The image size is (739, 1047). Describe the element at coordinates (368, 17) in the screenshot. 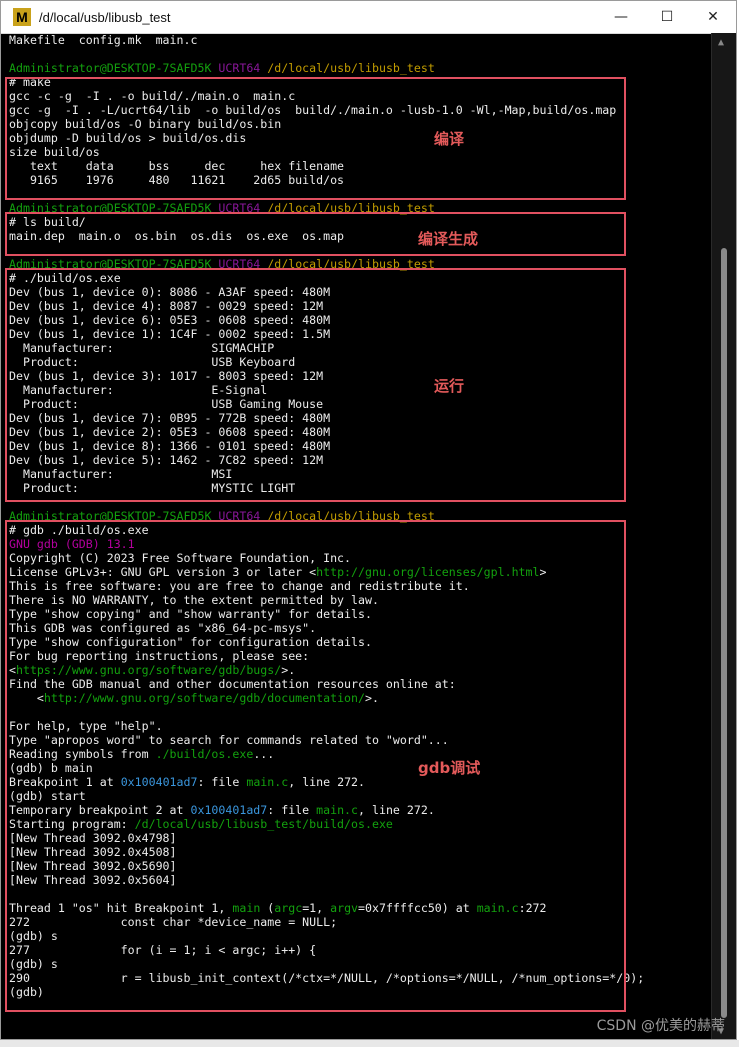

I see `title-bar: M /d/local/usb/libusb_test — ☐ ✕` at that location.